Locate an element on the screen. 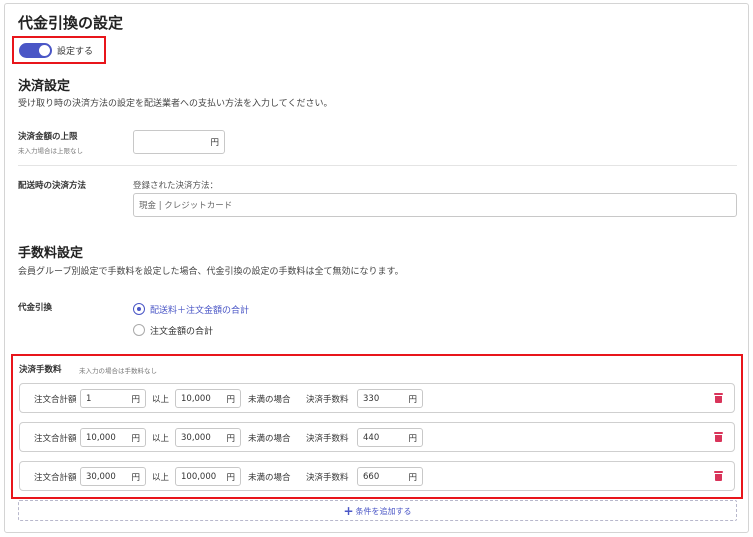  page-title: 代金引換の設定 is located at coordinates (71, 23).